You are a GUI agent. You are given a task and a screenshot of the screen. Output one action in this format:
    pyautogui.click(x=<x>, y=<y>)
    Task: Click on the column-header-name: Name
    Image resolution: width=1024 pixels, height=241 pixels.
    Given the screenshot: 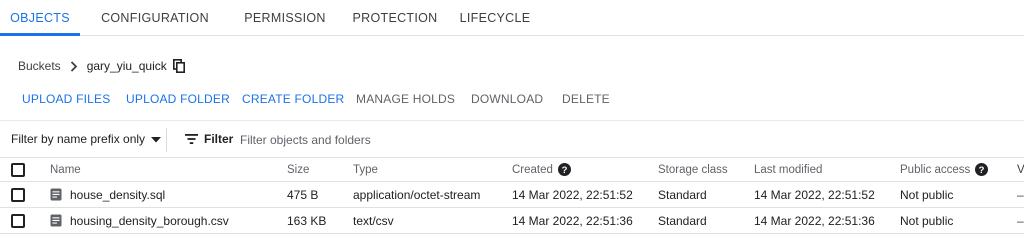 What is the action you would take?
    pyautogui.click(x=65, y=169)
    